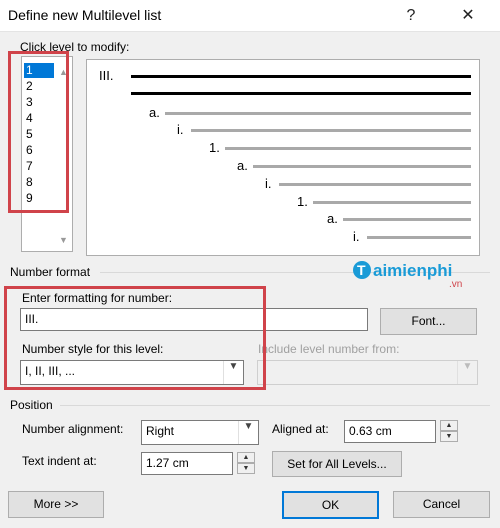 Image resolution: width=500 pixels, height=528 pixels. Describe the element at coordinates (329, 349) in the screenshot. I see `include-level-label: Include level number from:` at that location.